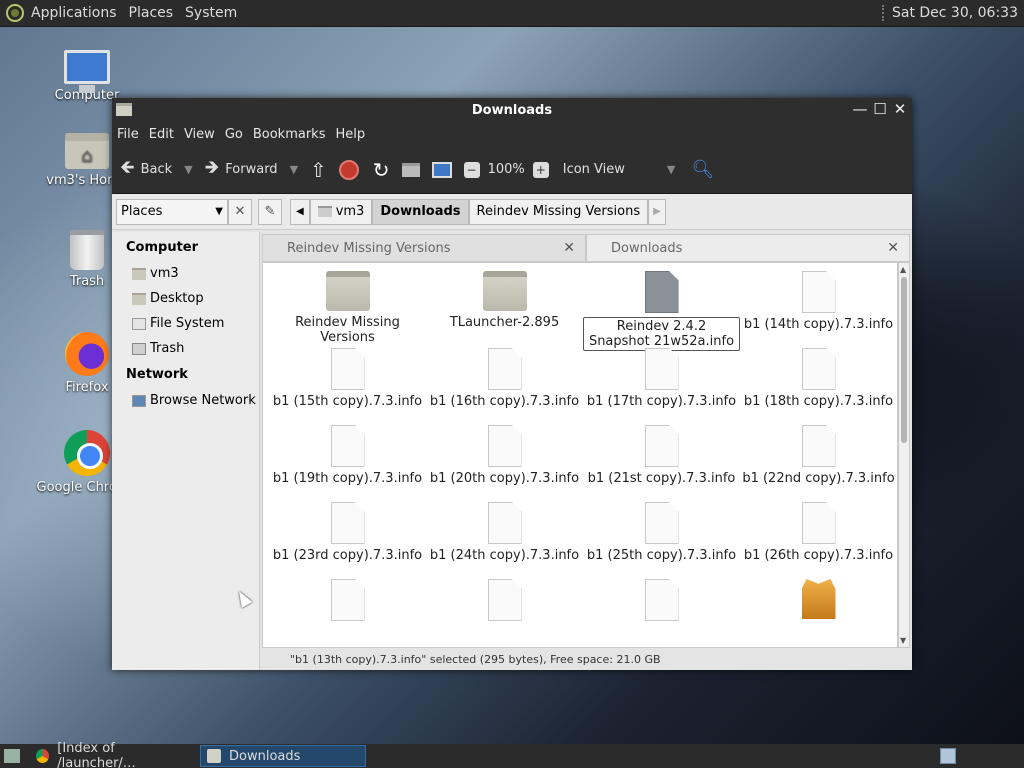  I want to click on file-item: b1 (20th copy).7.3.info, so click(504, 463).